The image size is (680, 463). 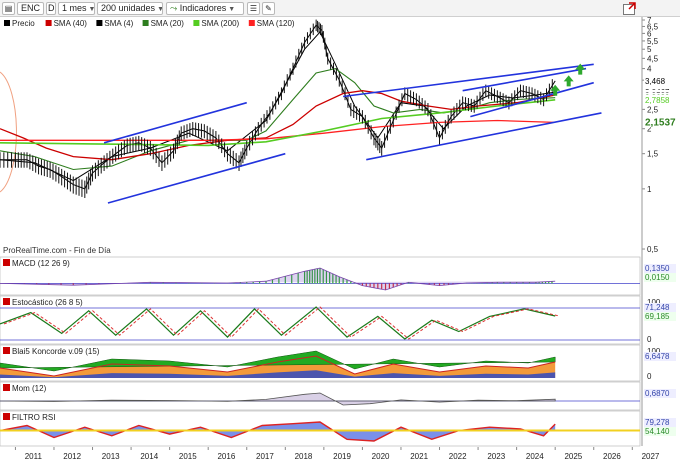 I want to click on x-label-7: 2018, so click(x=304, y=456).